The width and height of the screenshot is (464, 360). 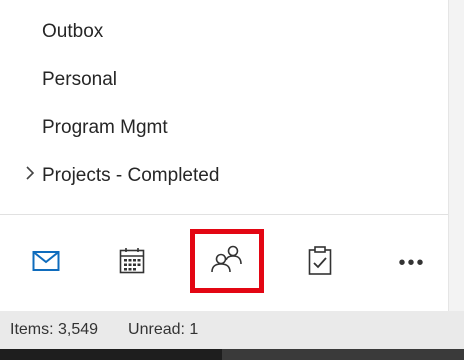 What do you see at coordinates (232, 32) in the screenshot?
I see `folder-item-outbox: Outbox` at bounding box center [232, 32].